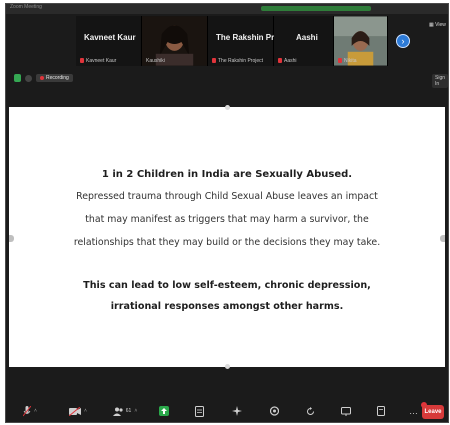 This screenshot has height=425, width=450. I want to click on participant-label-text: Aashi, so click(290, 61).